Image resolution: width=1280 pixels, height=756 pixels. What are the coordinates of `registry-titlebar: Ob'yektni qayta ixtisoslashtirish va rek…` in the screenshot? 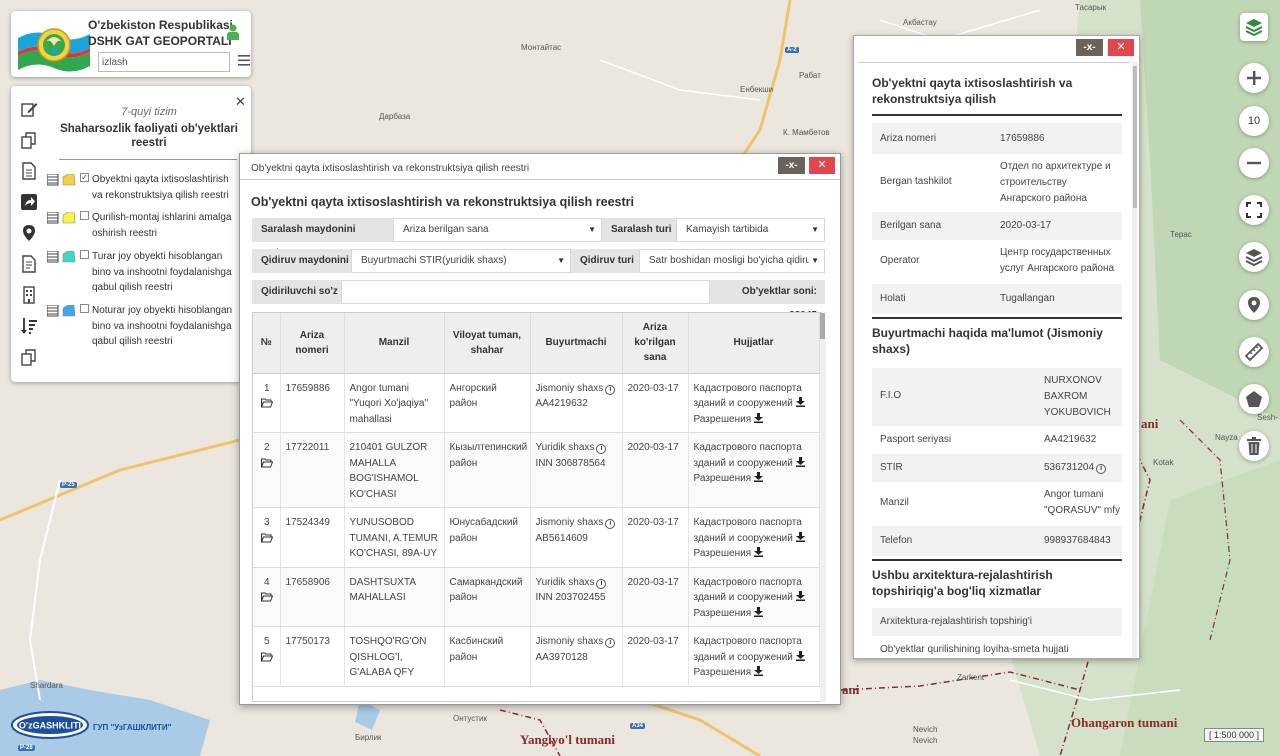 It's located at (540, 167).